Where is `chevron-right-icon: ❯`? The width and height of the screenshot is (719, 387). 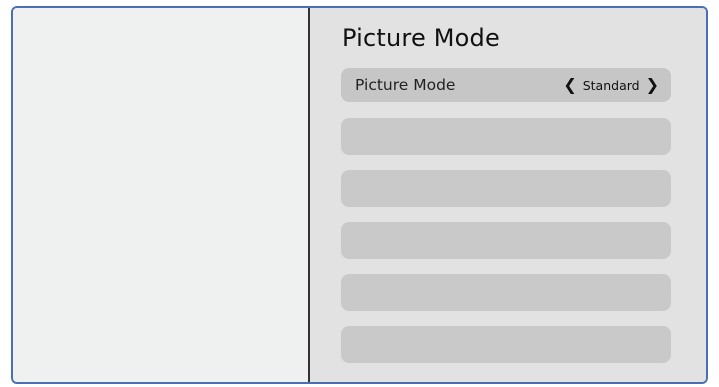
chevron-right-icon: ❯ is located at coordinates (652, 85).